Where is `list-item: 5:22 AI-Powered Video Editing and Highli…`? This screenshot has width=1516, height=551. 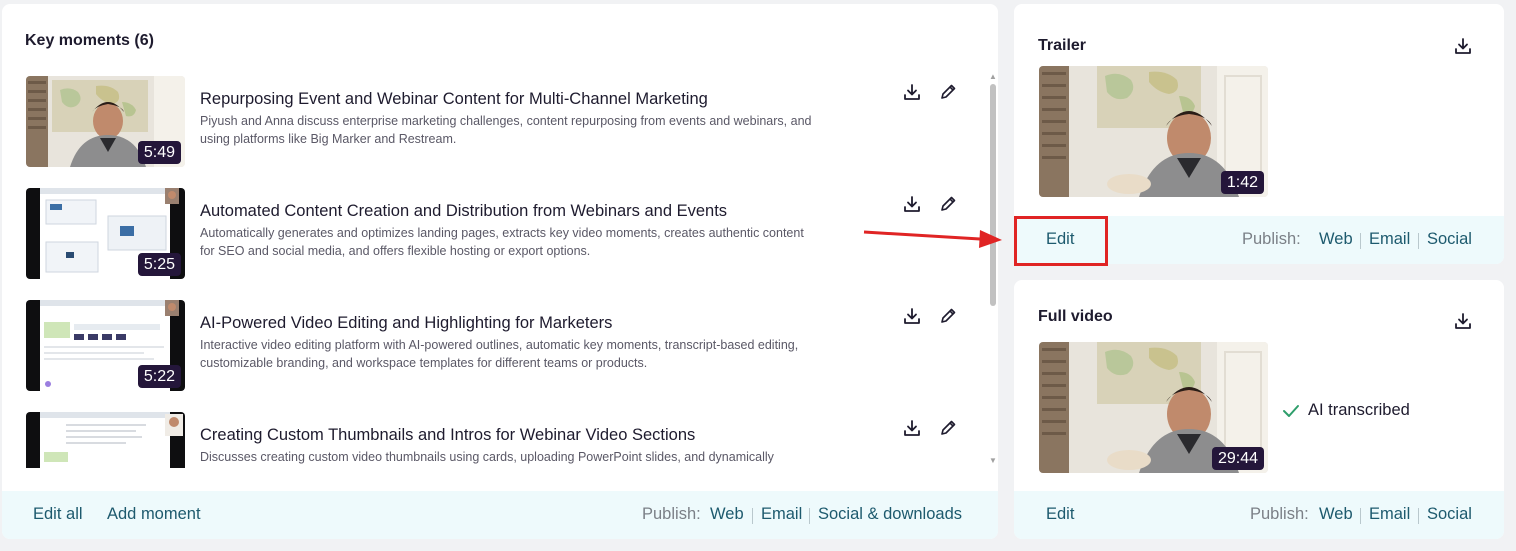
list-item: 5:22 AI-Powered Video Editing and Highli… is located at coordinates (492, 346).